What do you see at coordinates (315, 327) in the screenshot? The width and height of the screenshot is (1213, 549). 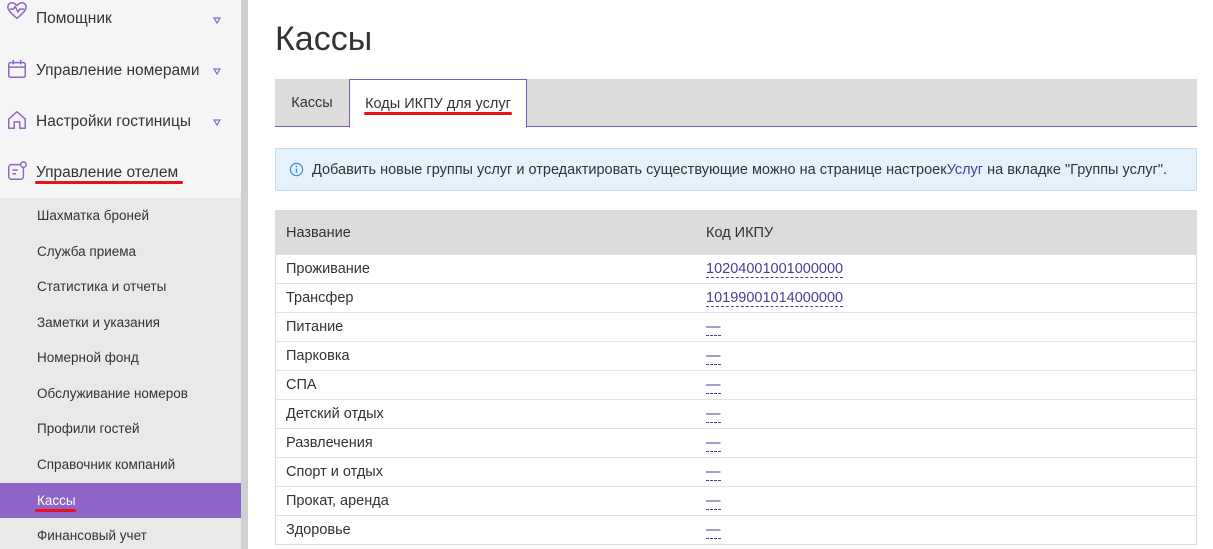 I see `service-name: Питание` at bounding box center [315, 327].